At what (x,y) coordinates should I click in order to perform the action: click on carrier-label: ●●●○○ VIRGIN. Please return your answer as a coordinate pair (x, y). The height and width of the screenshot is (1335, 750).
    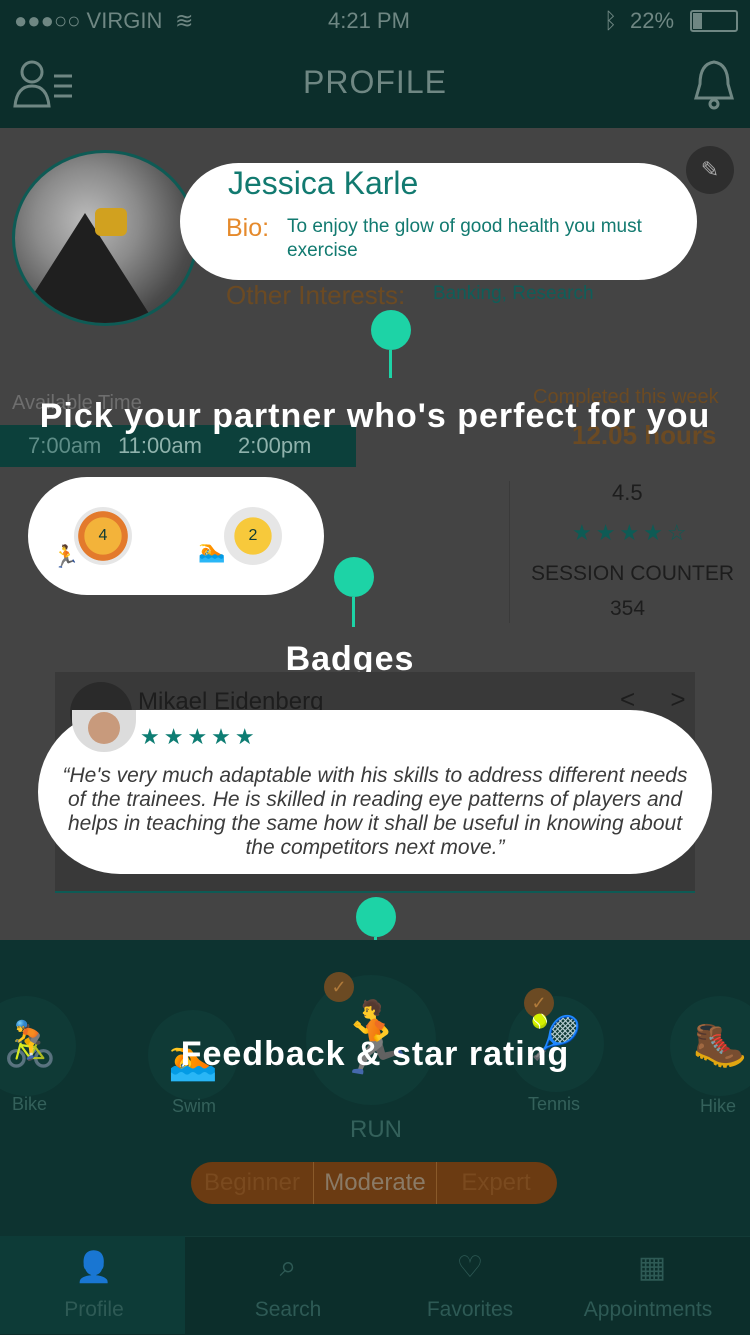
    Looking at the image, I should click on (88, 20).